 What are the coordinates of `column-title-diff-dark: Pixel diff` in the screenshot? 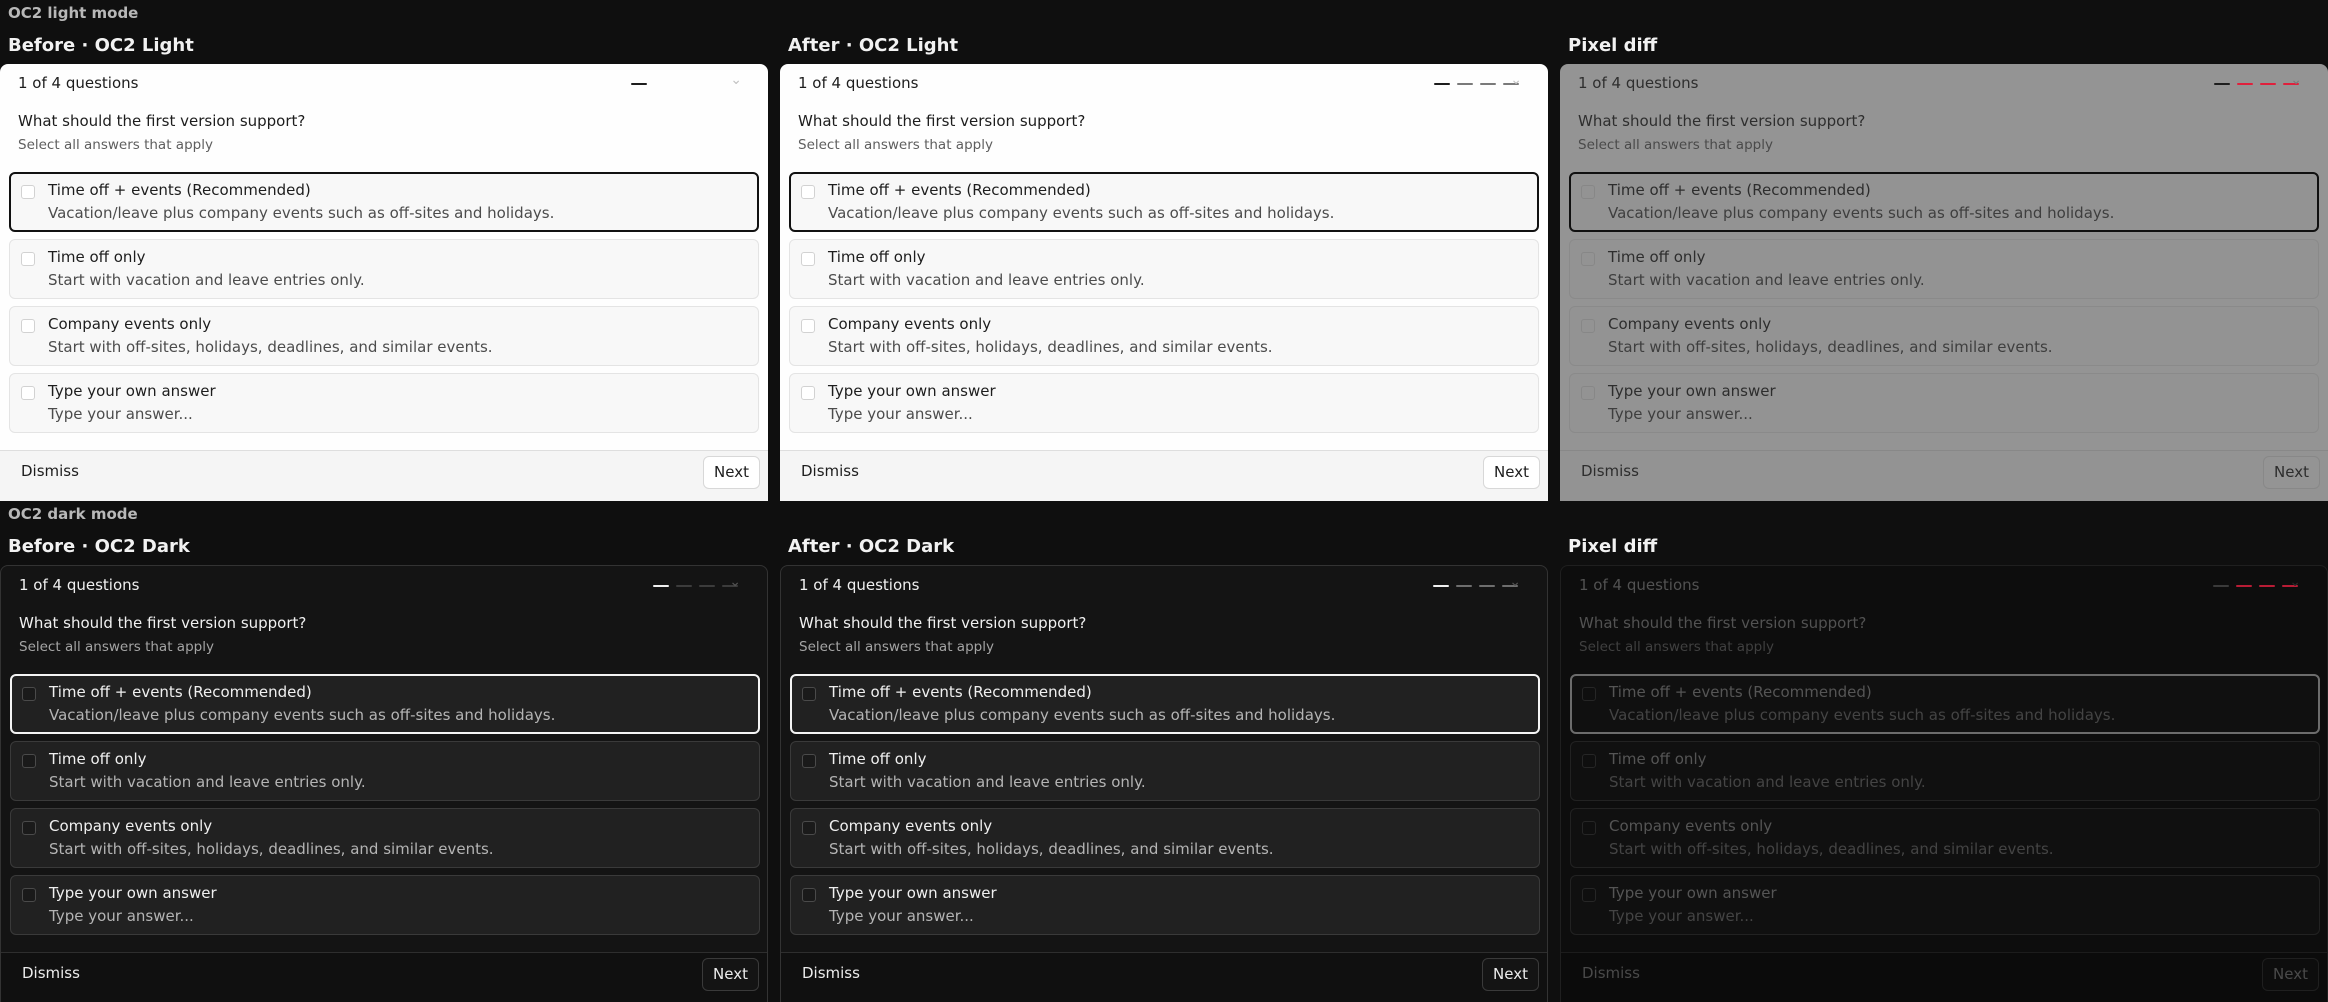 It's located at (1613, 546).